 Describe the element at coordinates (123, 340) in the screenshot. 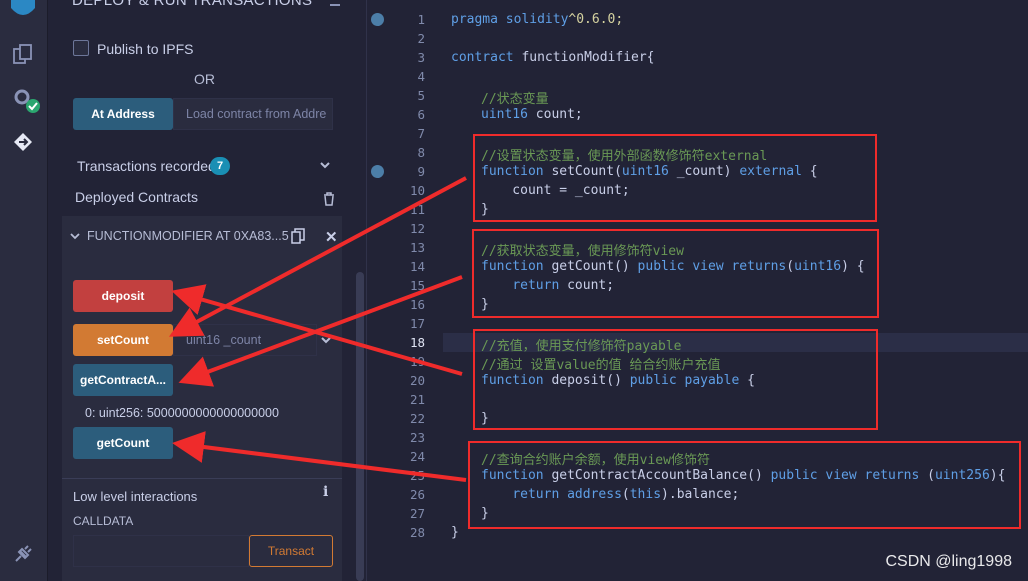

I see `setcount-button: setCount` at that location.